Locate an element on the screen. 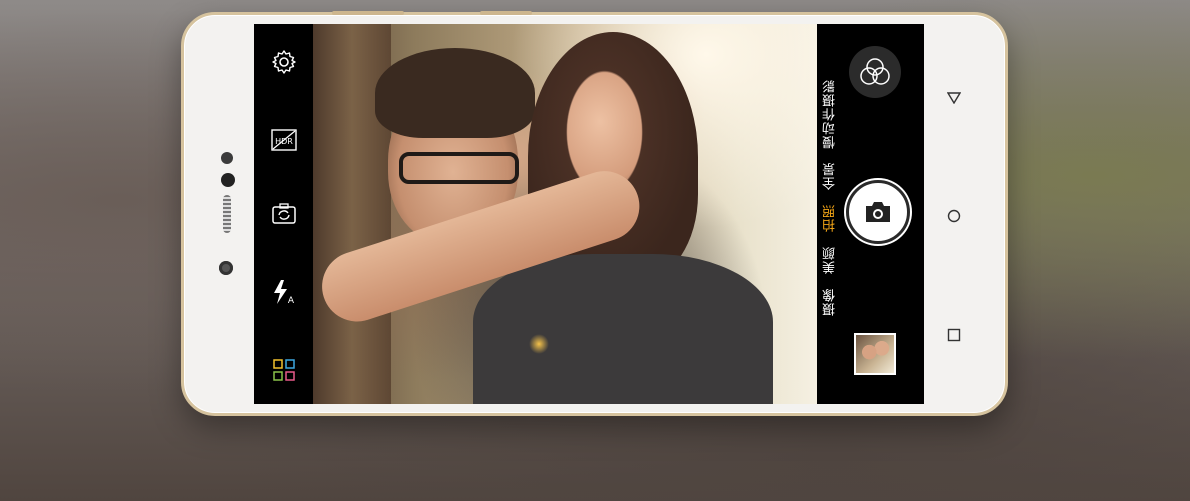 This screenshot has width=1190, height=501. volume-button is located at coordinates (368, 13).